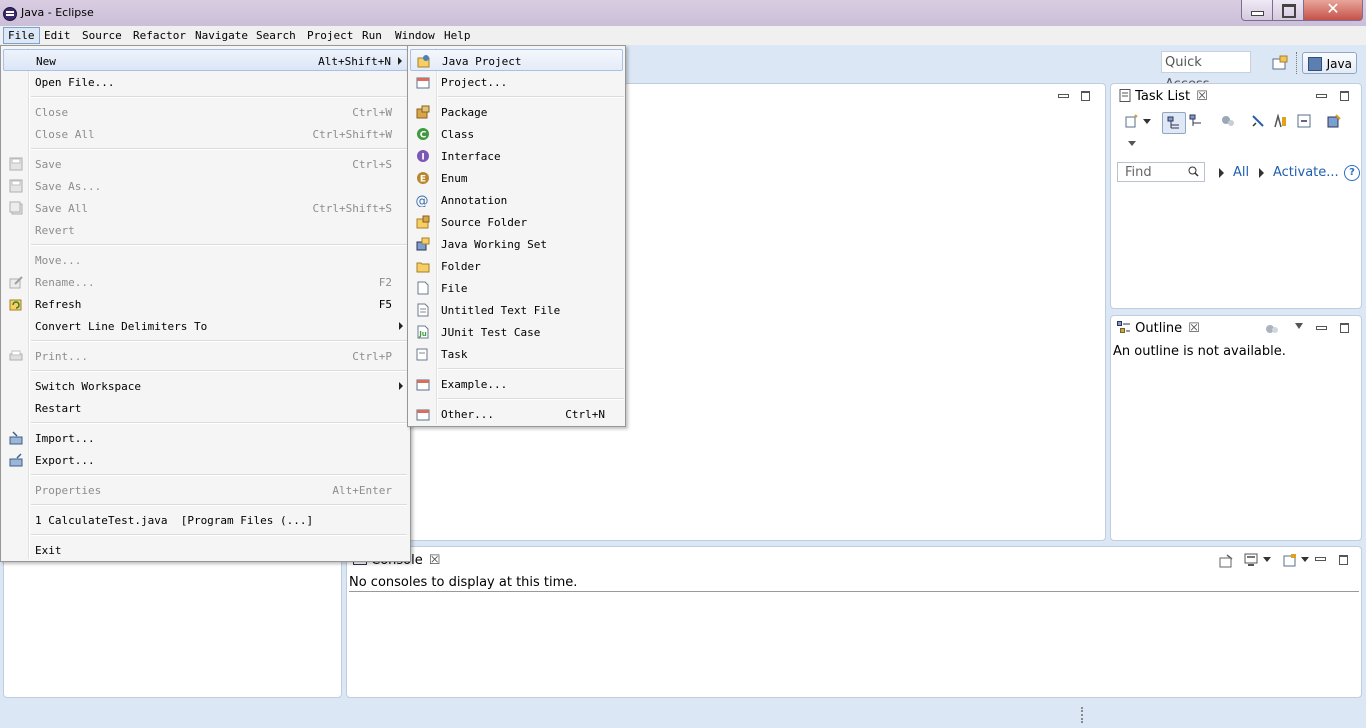  What do you see at coordinates (458, 134) in the screenshot?
I see `menu-item-label: Class` at bounding box center [458, 134].